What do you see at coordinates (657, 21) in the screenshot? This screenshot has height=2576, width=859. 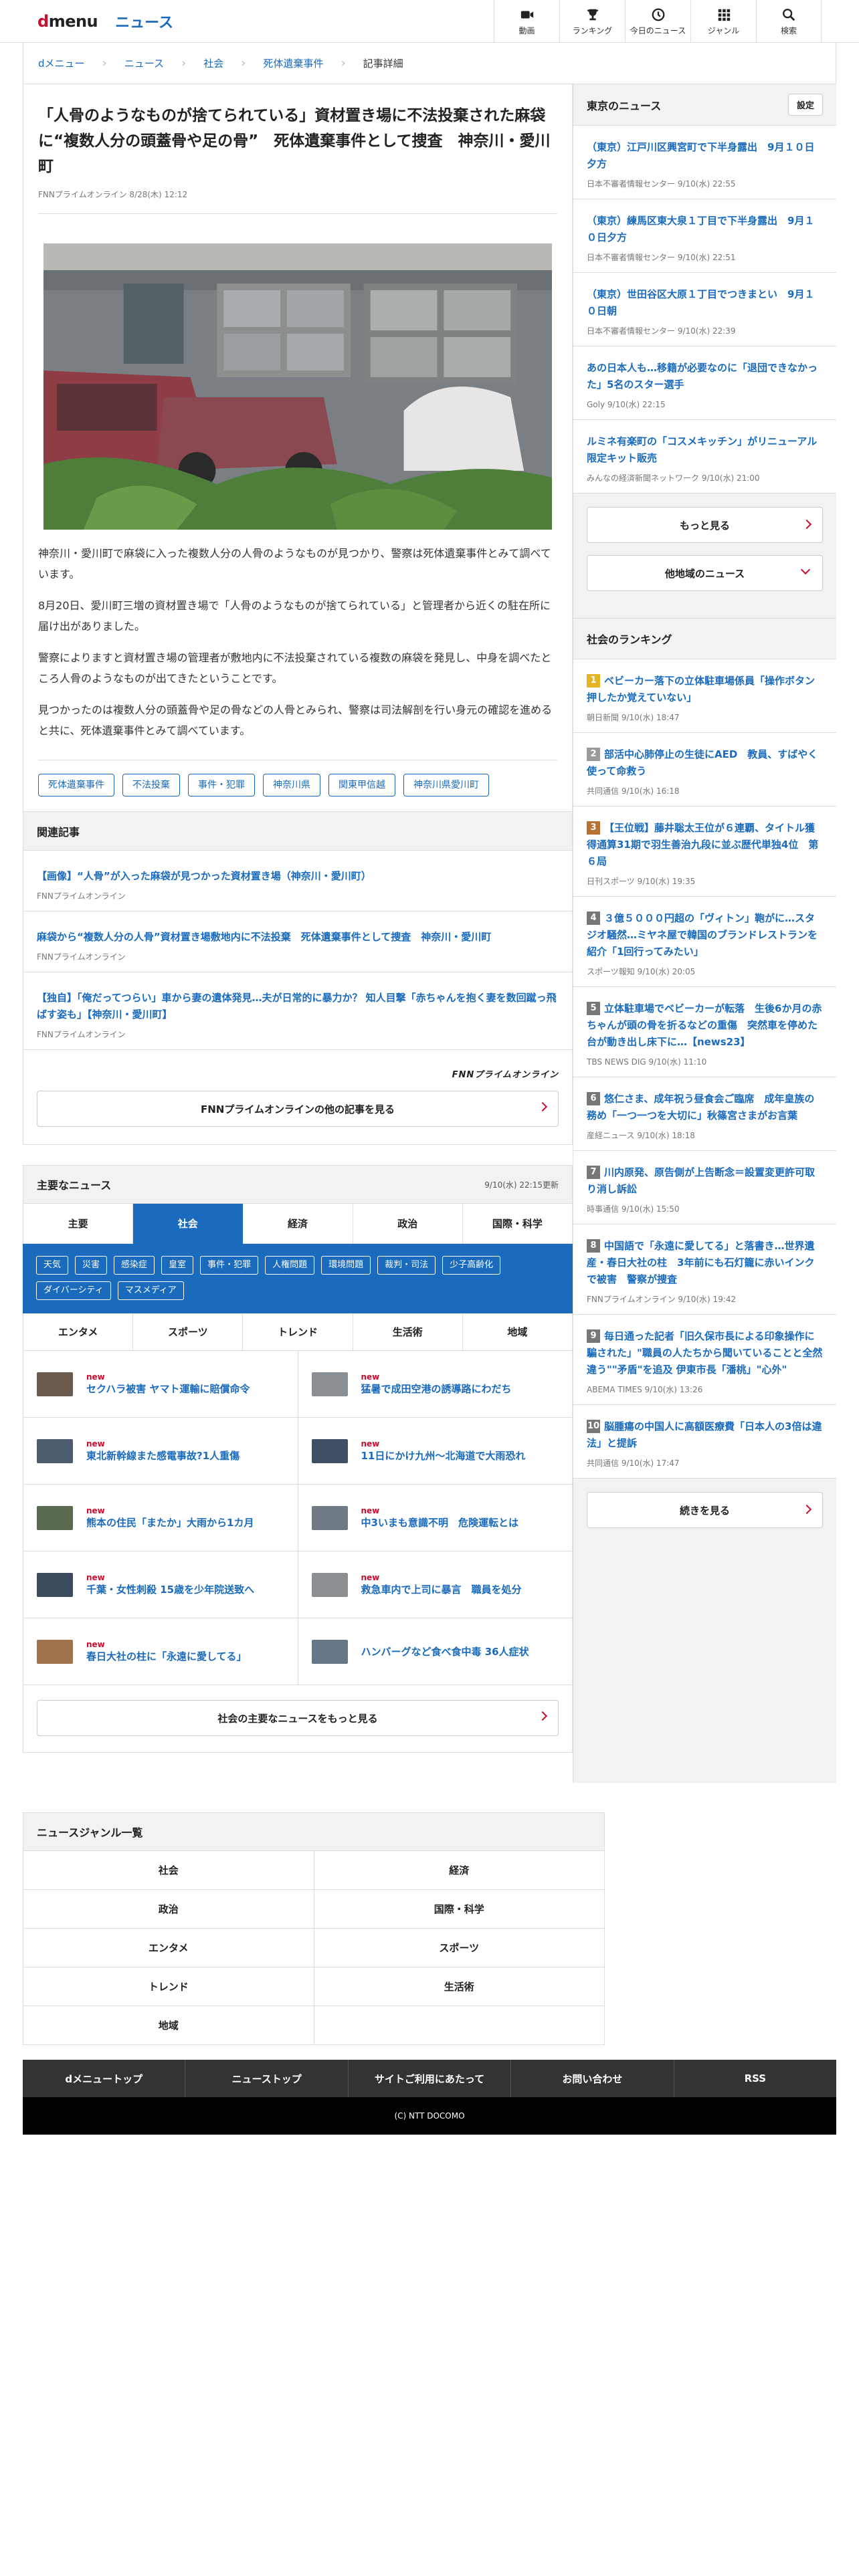 I see `nav-today: 今日のニュース` at bounding box center [657, 21].